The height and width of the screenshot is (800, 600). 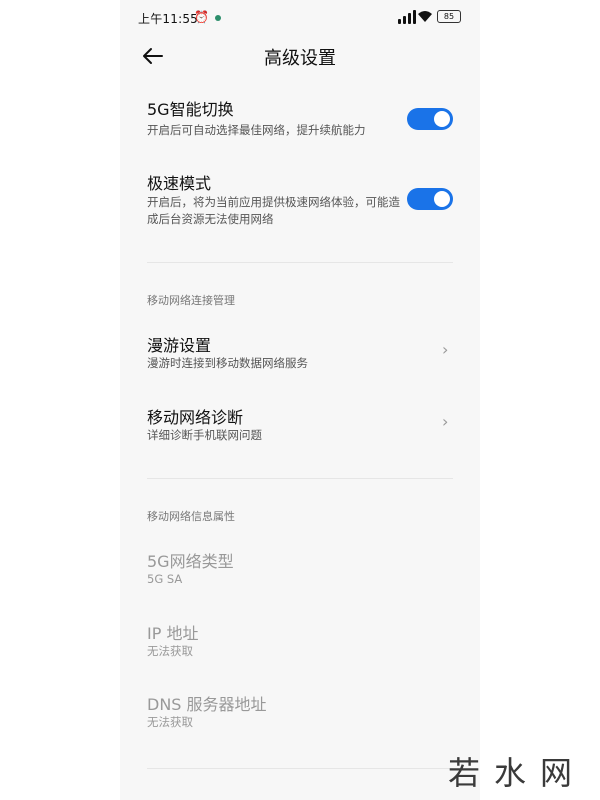 I want to click on wifi-icon, so click(x=425, y=18).